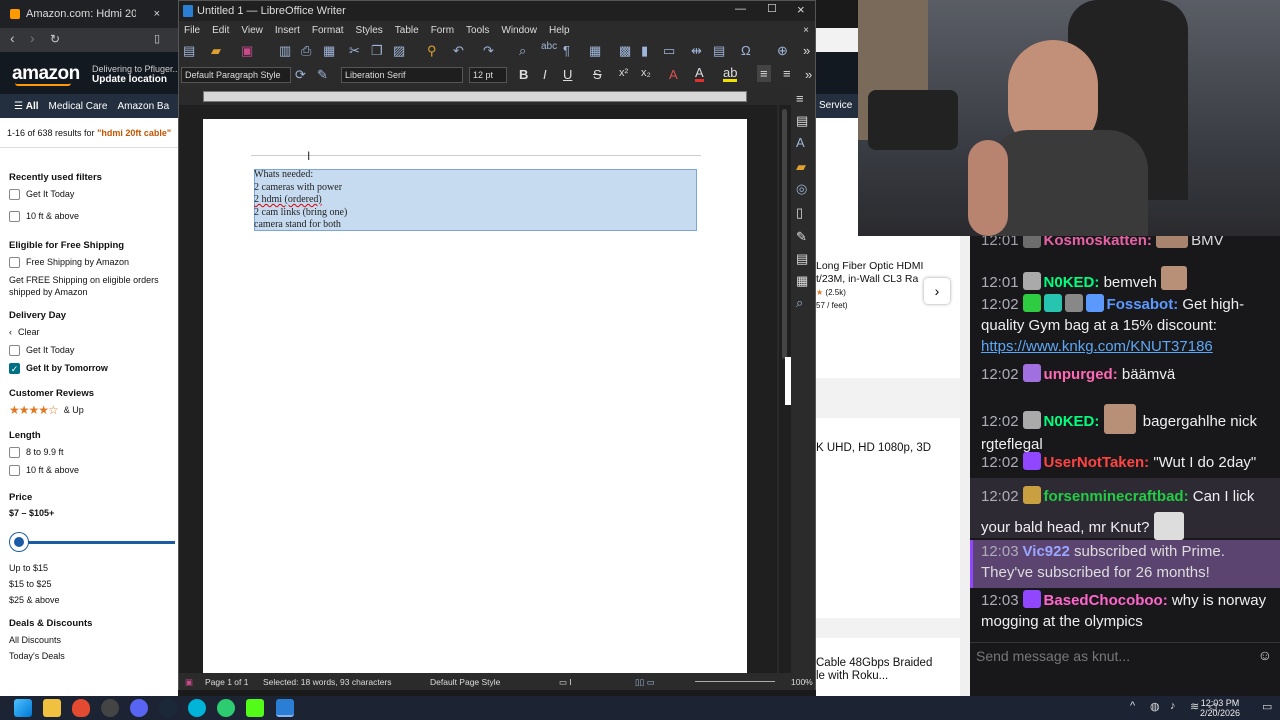 The height and width of the screenshot is (720, 1280). Describe the element at coordinates (782, 51) in the screenshot. I see `hyperlink-icon: ⊕` at that location.